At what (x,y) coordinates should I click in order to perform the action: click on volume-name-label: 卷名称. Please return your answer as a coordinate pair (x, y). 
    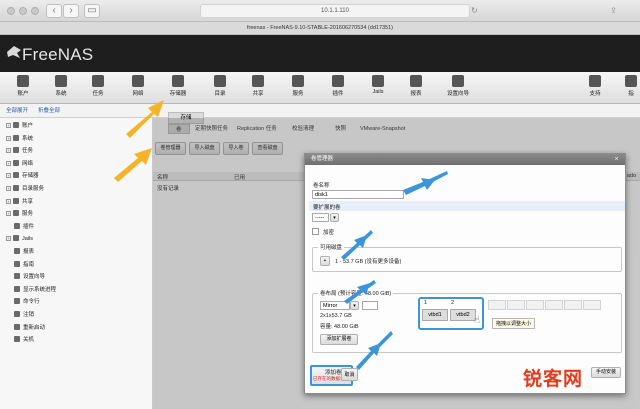
    Looking at the image, I should click on (321, 186).